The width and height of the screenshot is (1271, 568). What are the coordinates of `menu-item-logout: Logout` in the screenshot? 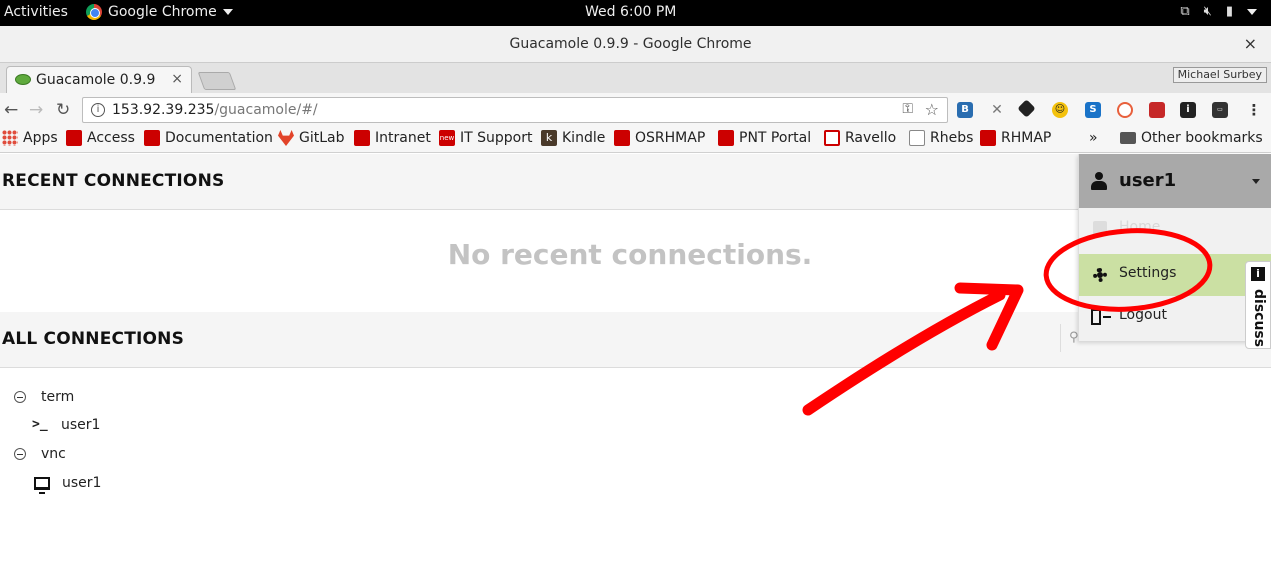 It's located at (1175, 317).